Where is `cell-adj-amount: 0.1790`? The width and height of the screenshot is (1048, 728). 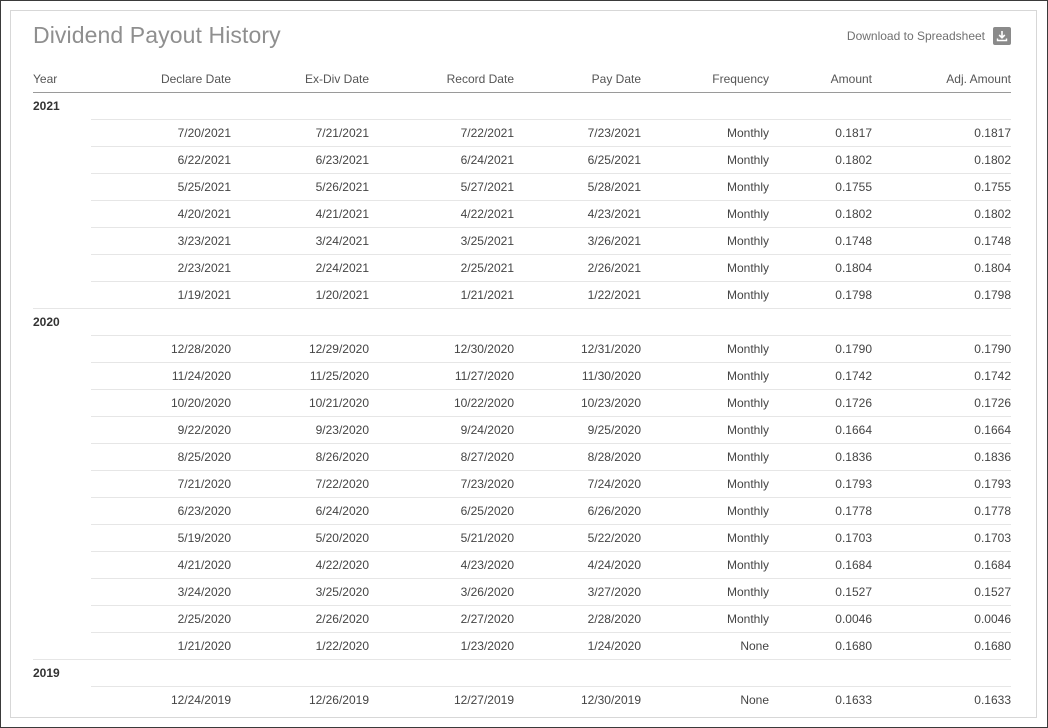 cell-adj-amount: 0.1790 is located at coordinates (941, 349).